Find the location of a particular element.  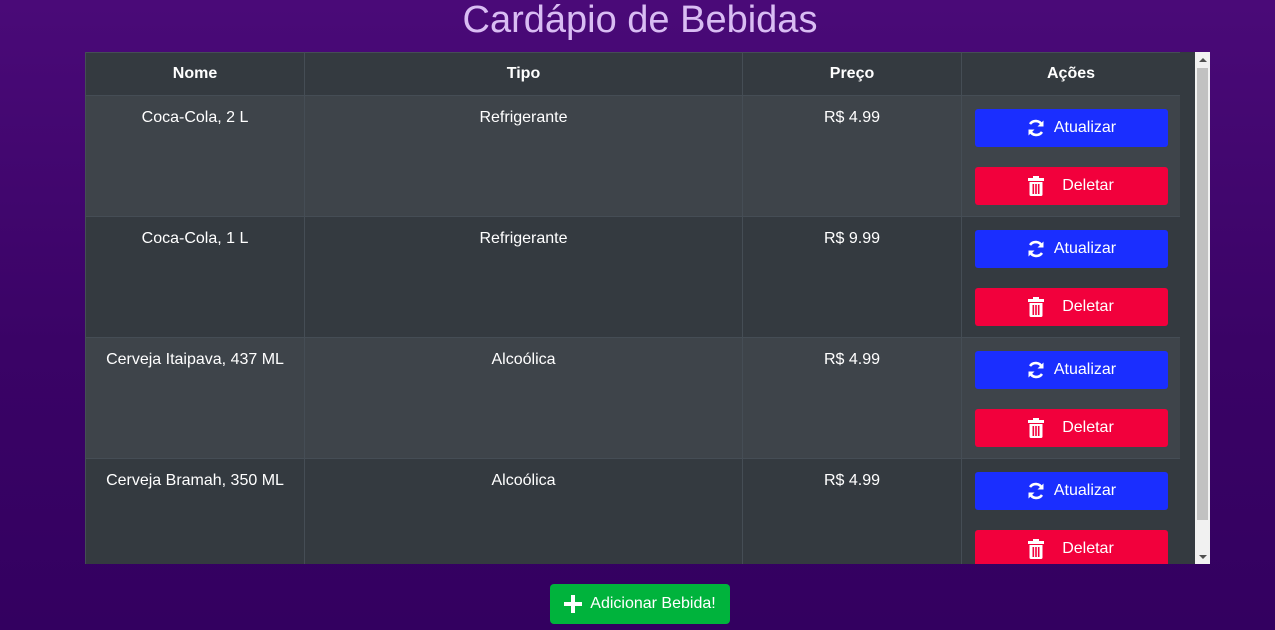

table-scrollbar is located at coordinates (1202, 308).